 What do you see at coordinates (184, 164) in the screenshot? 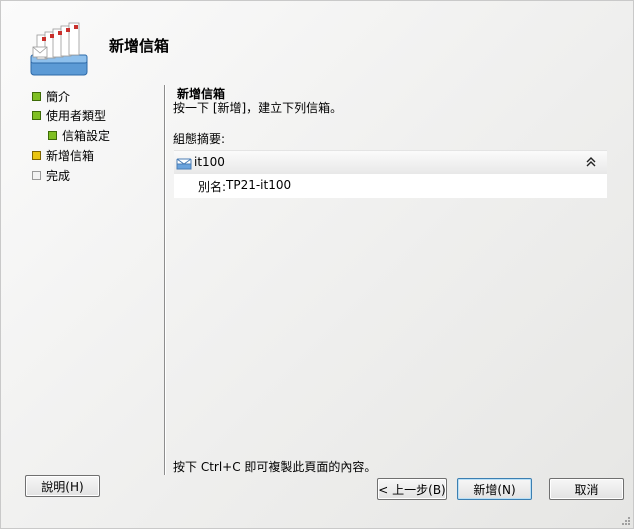
I see `mailbox-icon` at bounding box center [184, 164].